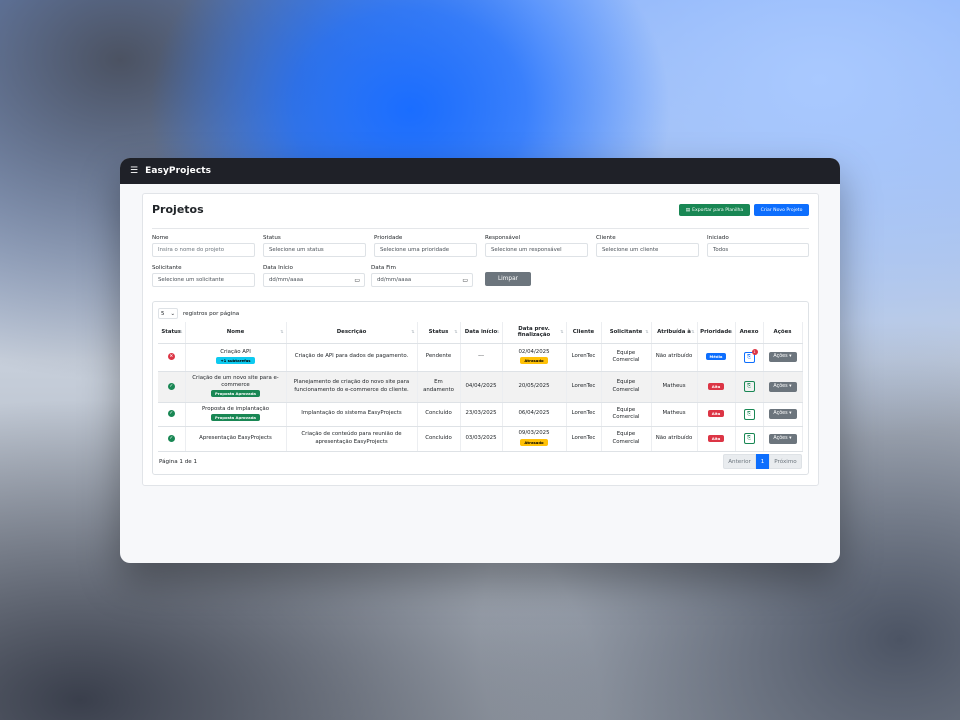 The height and width of the screenshot is (720, 960). I want to click on col-header: Prioridade ⇅, so click(716, 333).